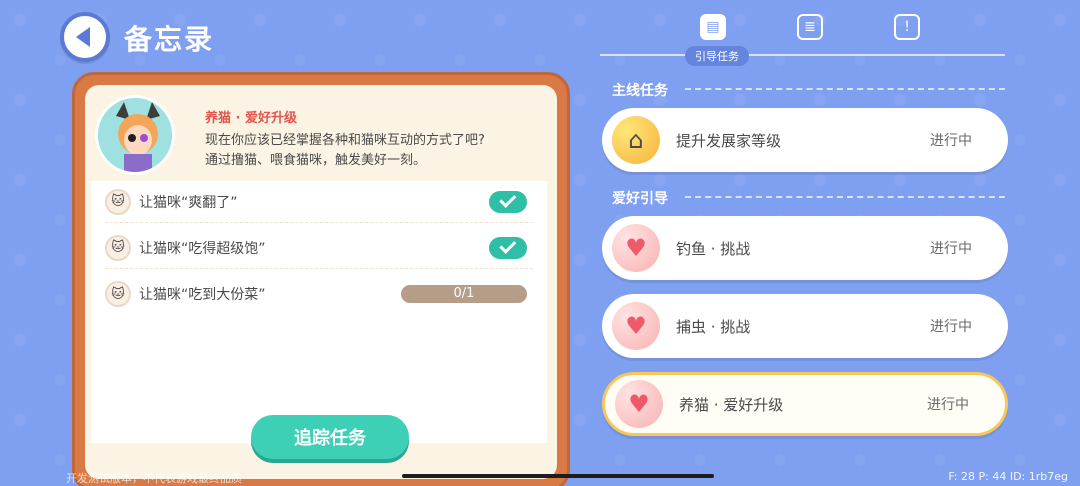 The height and width of the screenshot is (486, 1080). I want to click on subtask-progress-bar: 0/1, so click(464, 294).